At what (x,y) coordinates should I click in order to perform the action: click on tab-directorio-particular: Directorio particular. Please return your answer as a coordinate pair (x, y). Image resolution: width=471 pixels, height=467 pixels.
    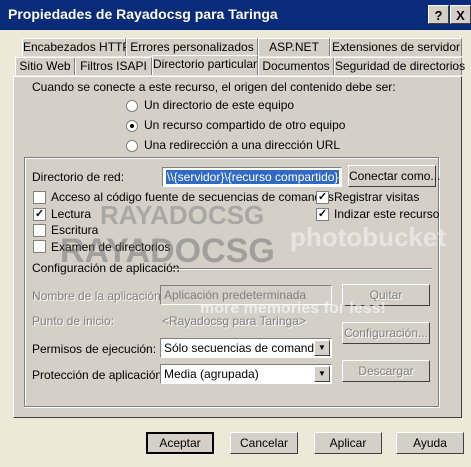
    Looking at the image, I should click on (205, 65).